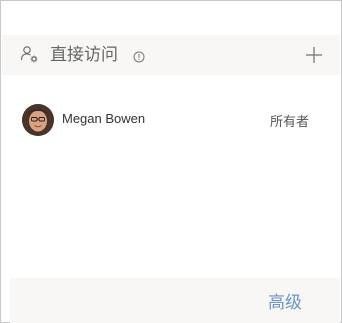 The width and height of the screenshot is (342, 323). What do you see at coordinates (139, 55) in the screenshot?
I see `info-icon` at bounding box center [139, 55].